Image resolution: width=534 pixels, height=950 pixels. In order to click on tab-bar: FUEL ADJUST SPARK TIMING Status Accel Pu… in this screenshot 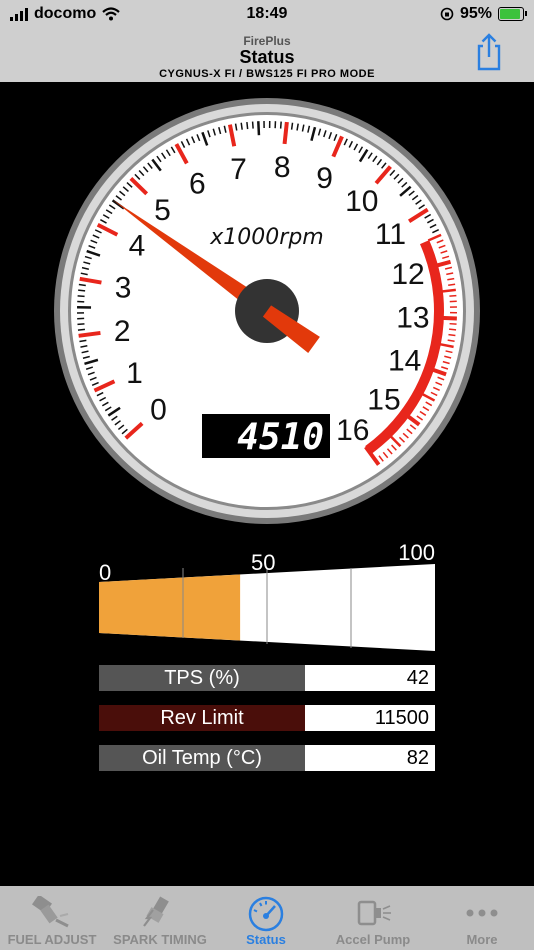, I will do `click(267, 918)`.